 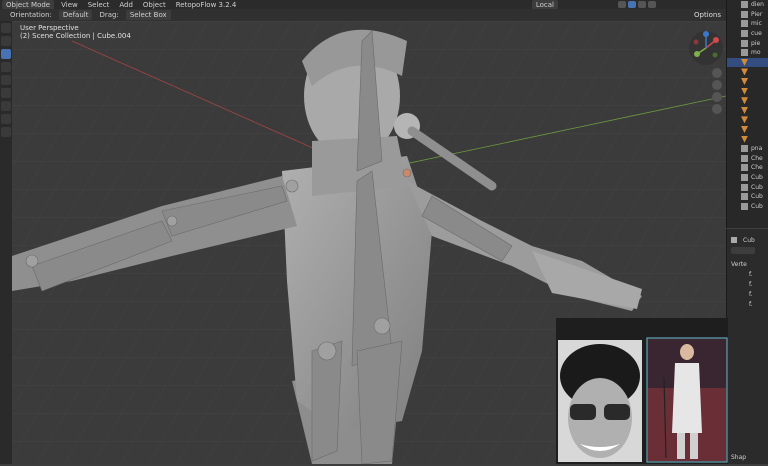 What do you see at coordinates (109, 15) in the screenshot?
I see `drag-label: Drag:` at bounding box center [109, 15].